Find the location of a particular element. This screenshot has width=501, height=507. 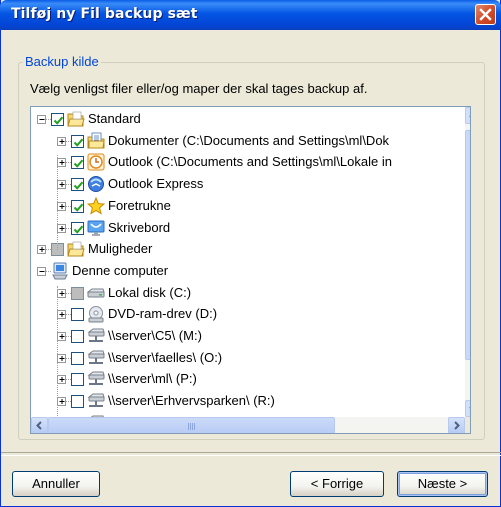

tree-node: \\server\ml\ (P:) is located at coordinates (250, 379).